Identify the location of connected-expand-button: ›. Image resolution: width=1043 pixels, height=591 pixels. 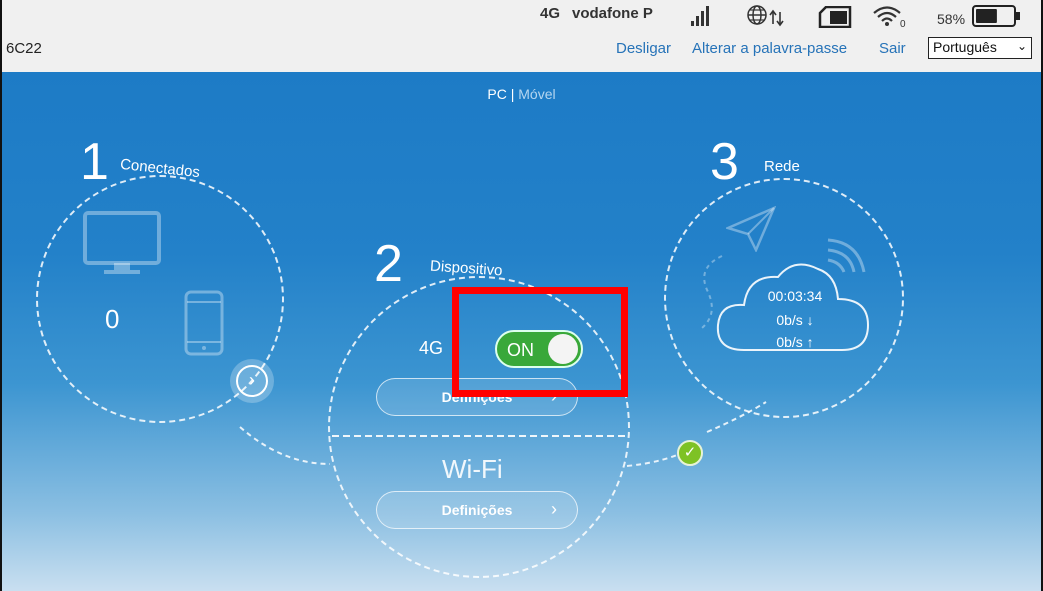
(252, 381).